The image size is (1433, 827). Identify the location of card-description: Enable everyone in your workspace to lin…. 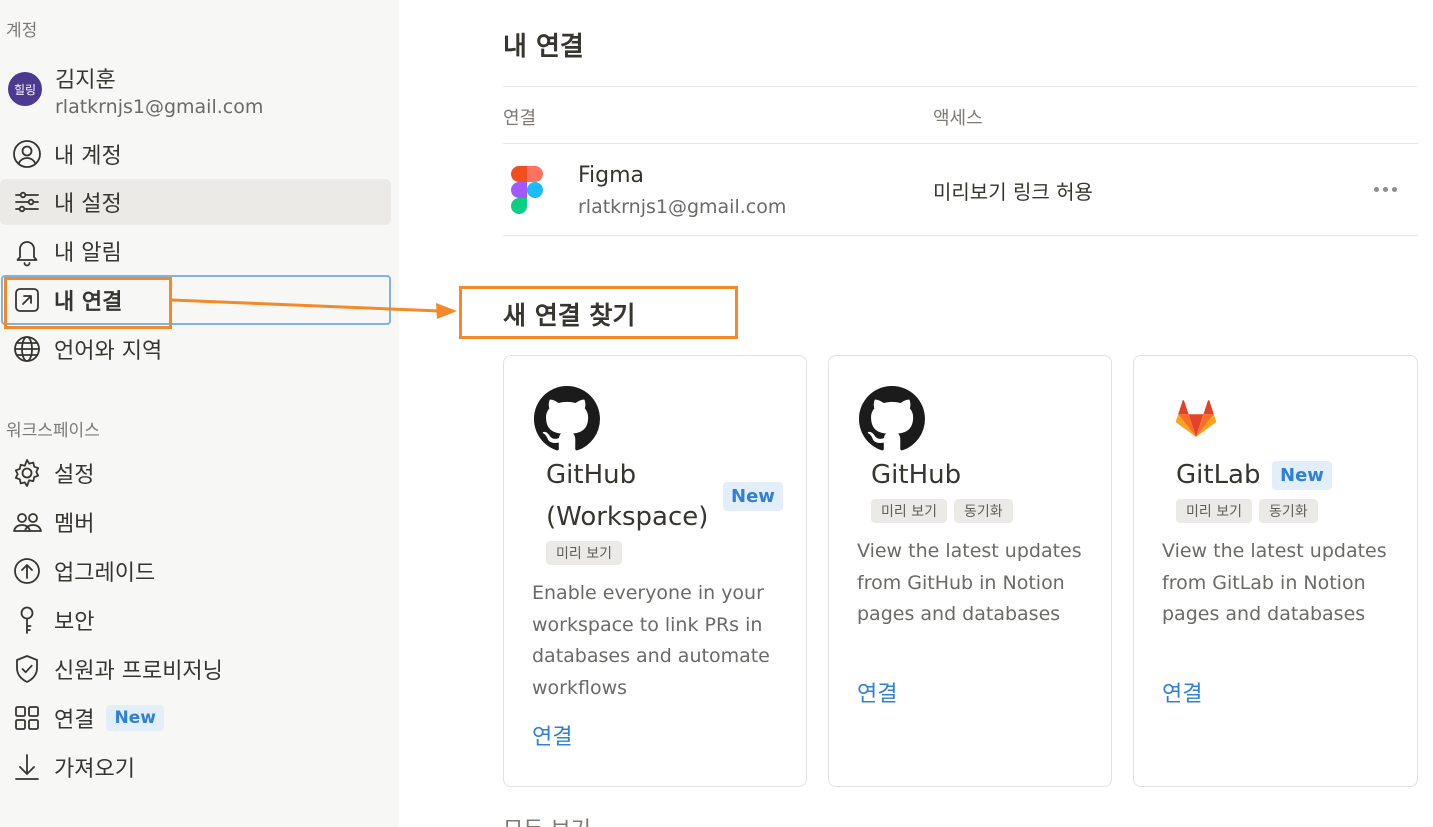
(651, 640).